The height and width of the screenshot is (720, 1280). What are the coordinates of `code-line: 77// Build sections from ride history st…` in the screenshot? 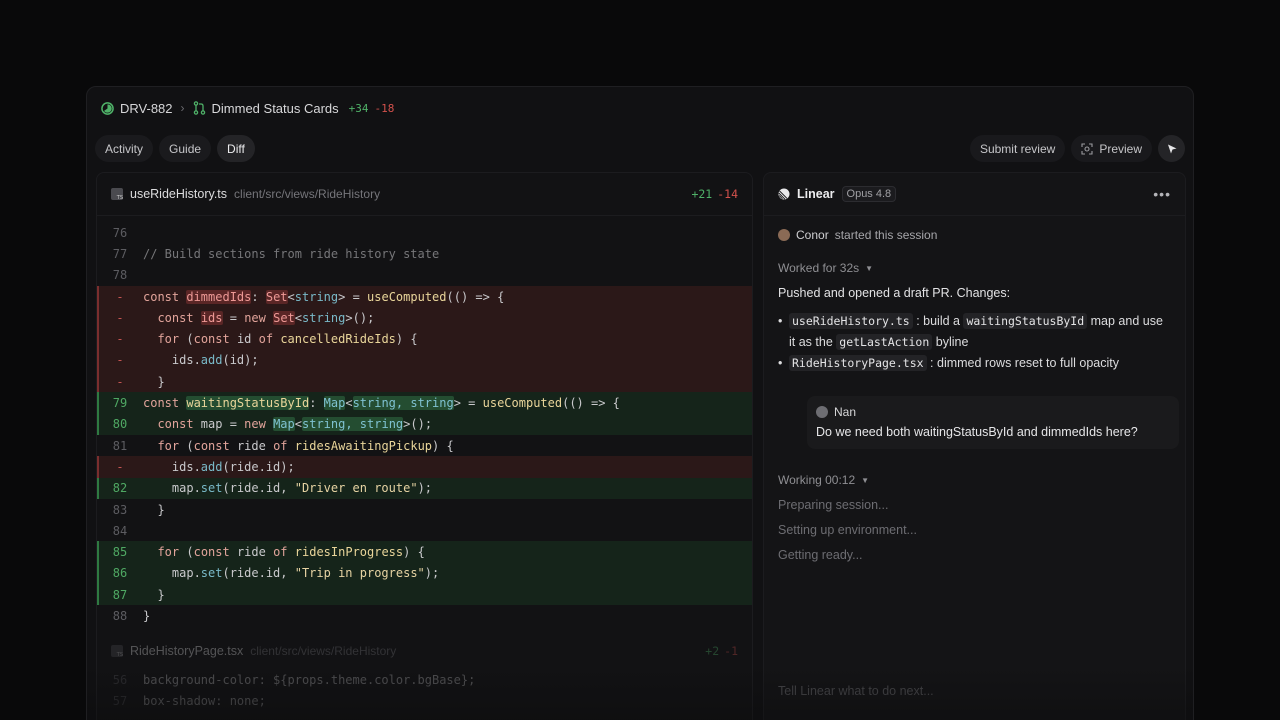 It's located at (424, 253).